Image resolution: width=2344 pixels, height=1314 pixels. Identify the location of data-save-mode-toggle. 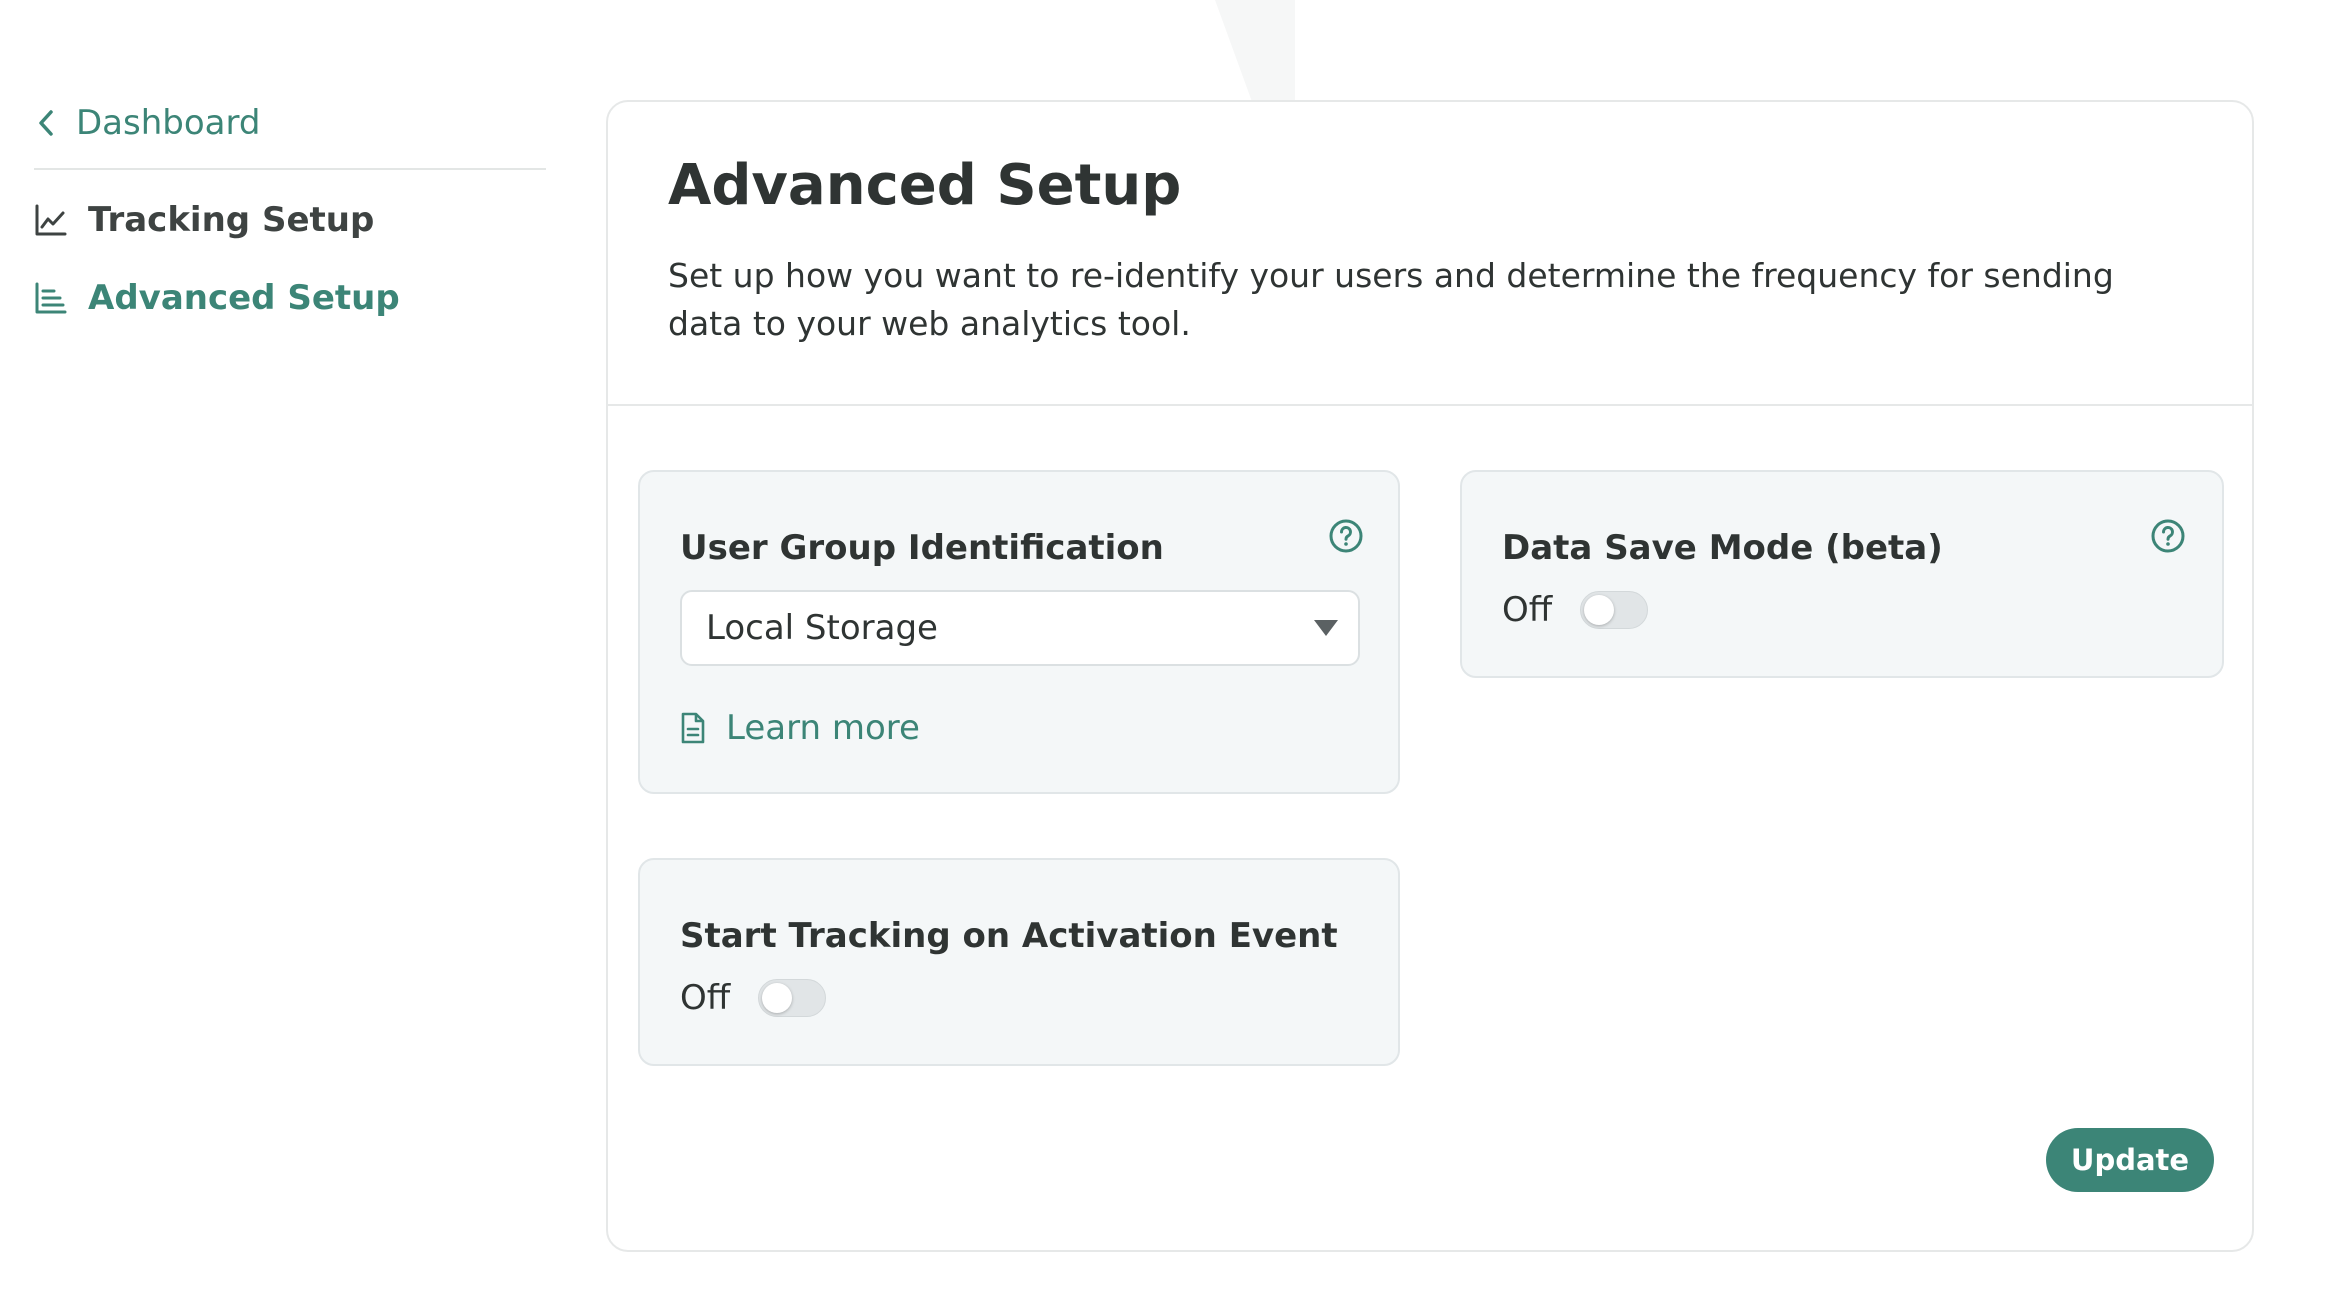
(1614, 610).